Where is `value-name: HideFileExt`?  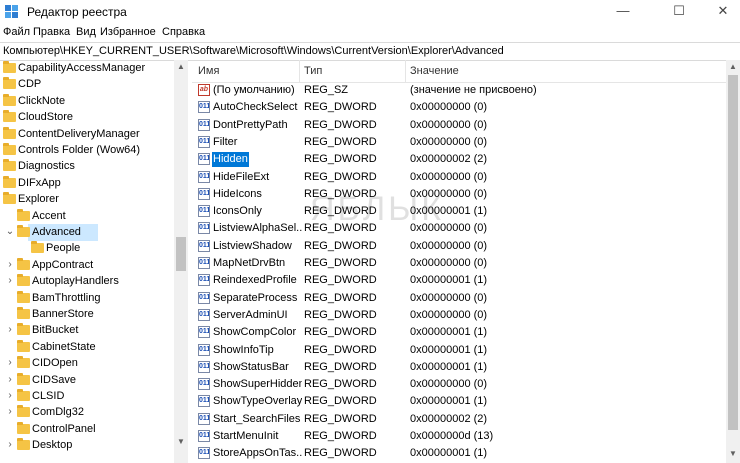 value-name: HideFileExt is located at coordinates (241, 177).